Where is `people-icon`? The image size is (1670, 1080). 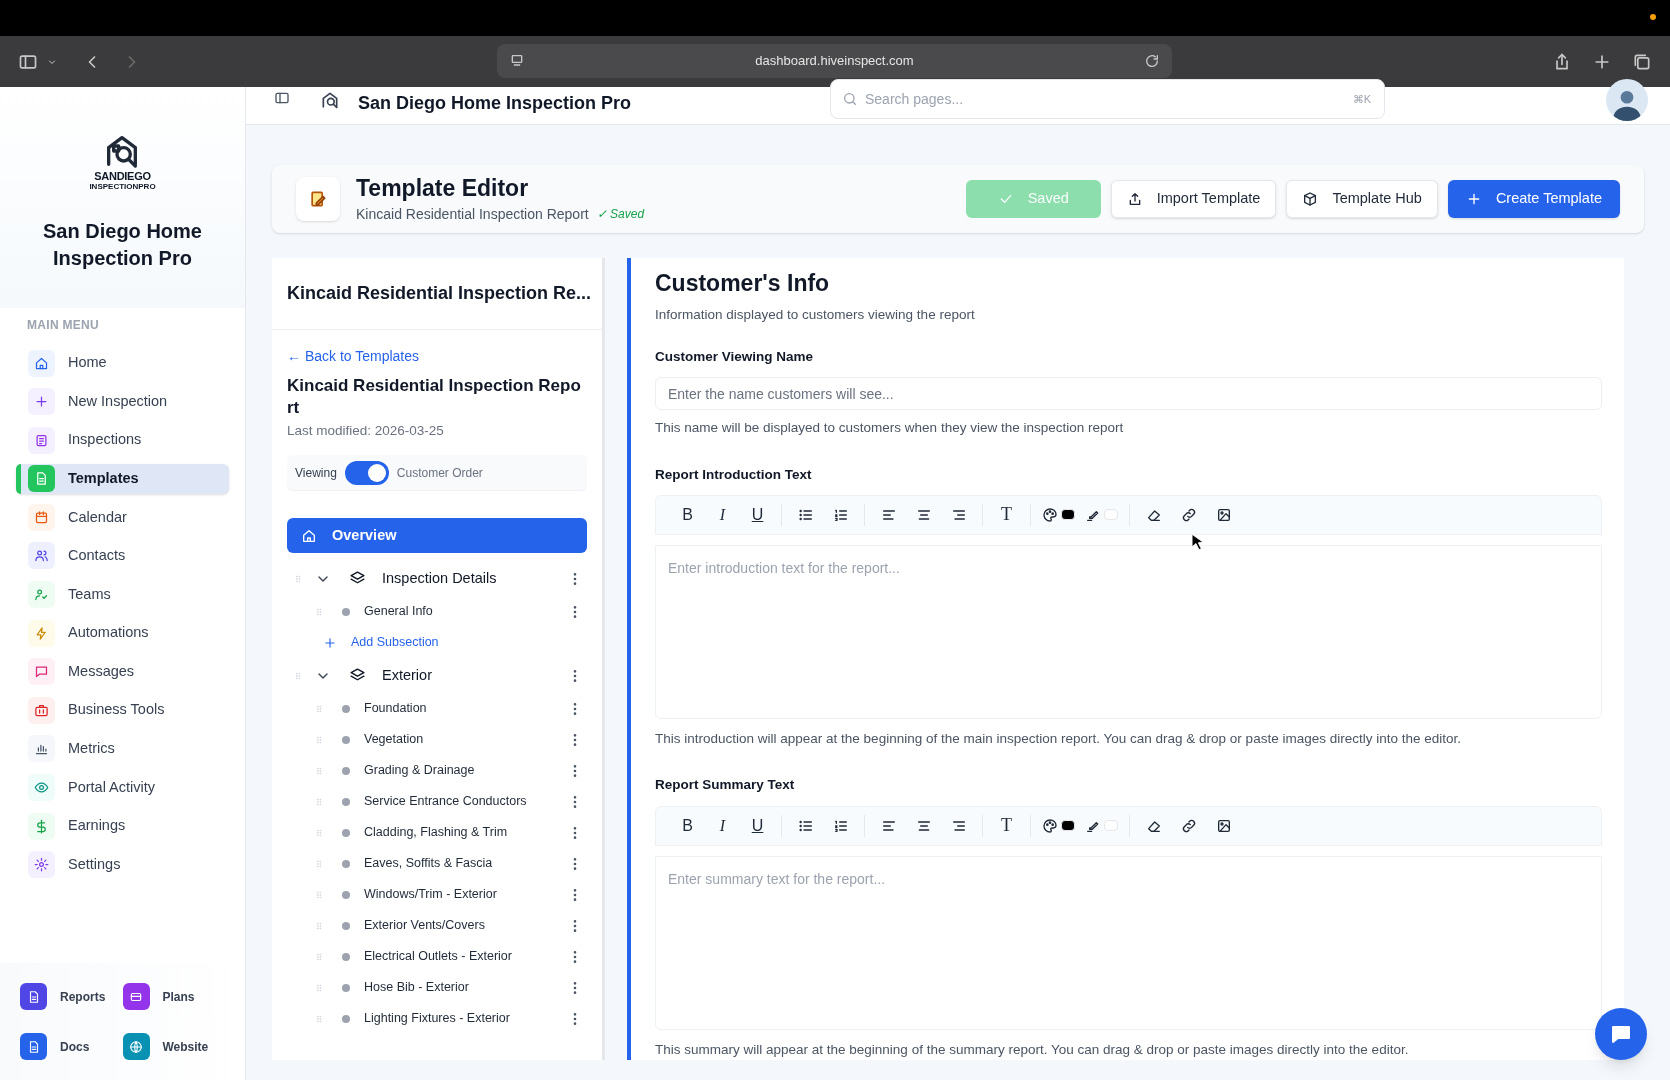
people-icon is located at coordinates (41, 556).